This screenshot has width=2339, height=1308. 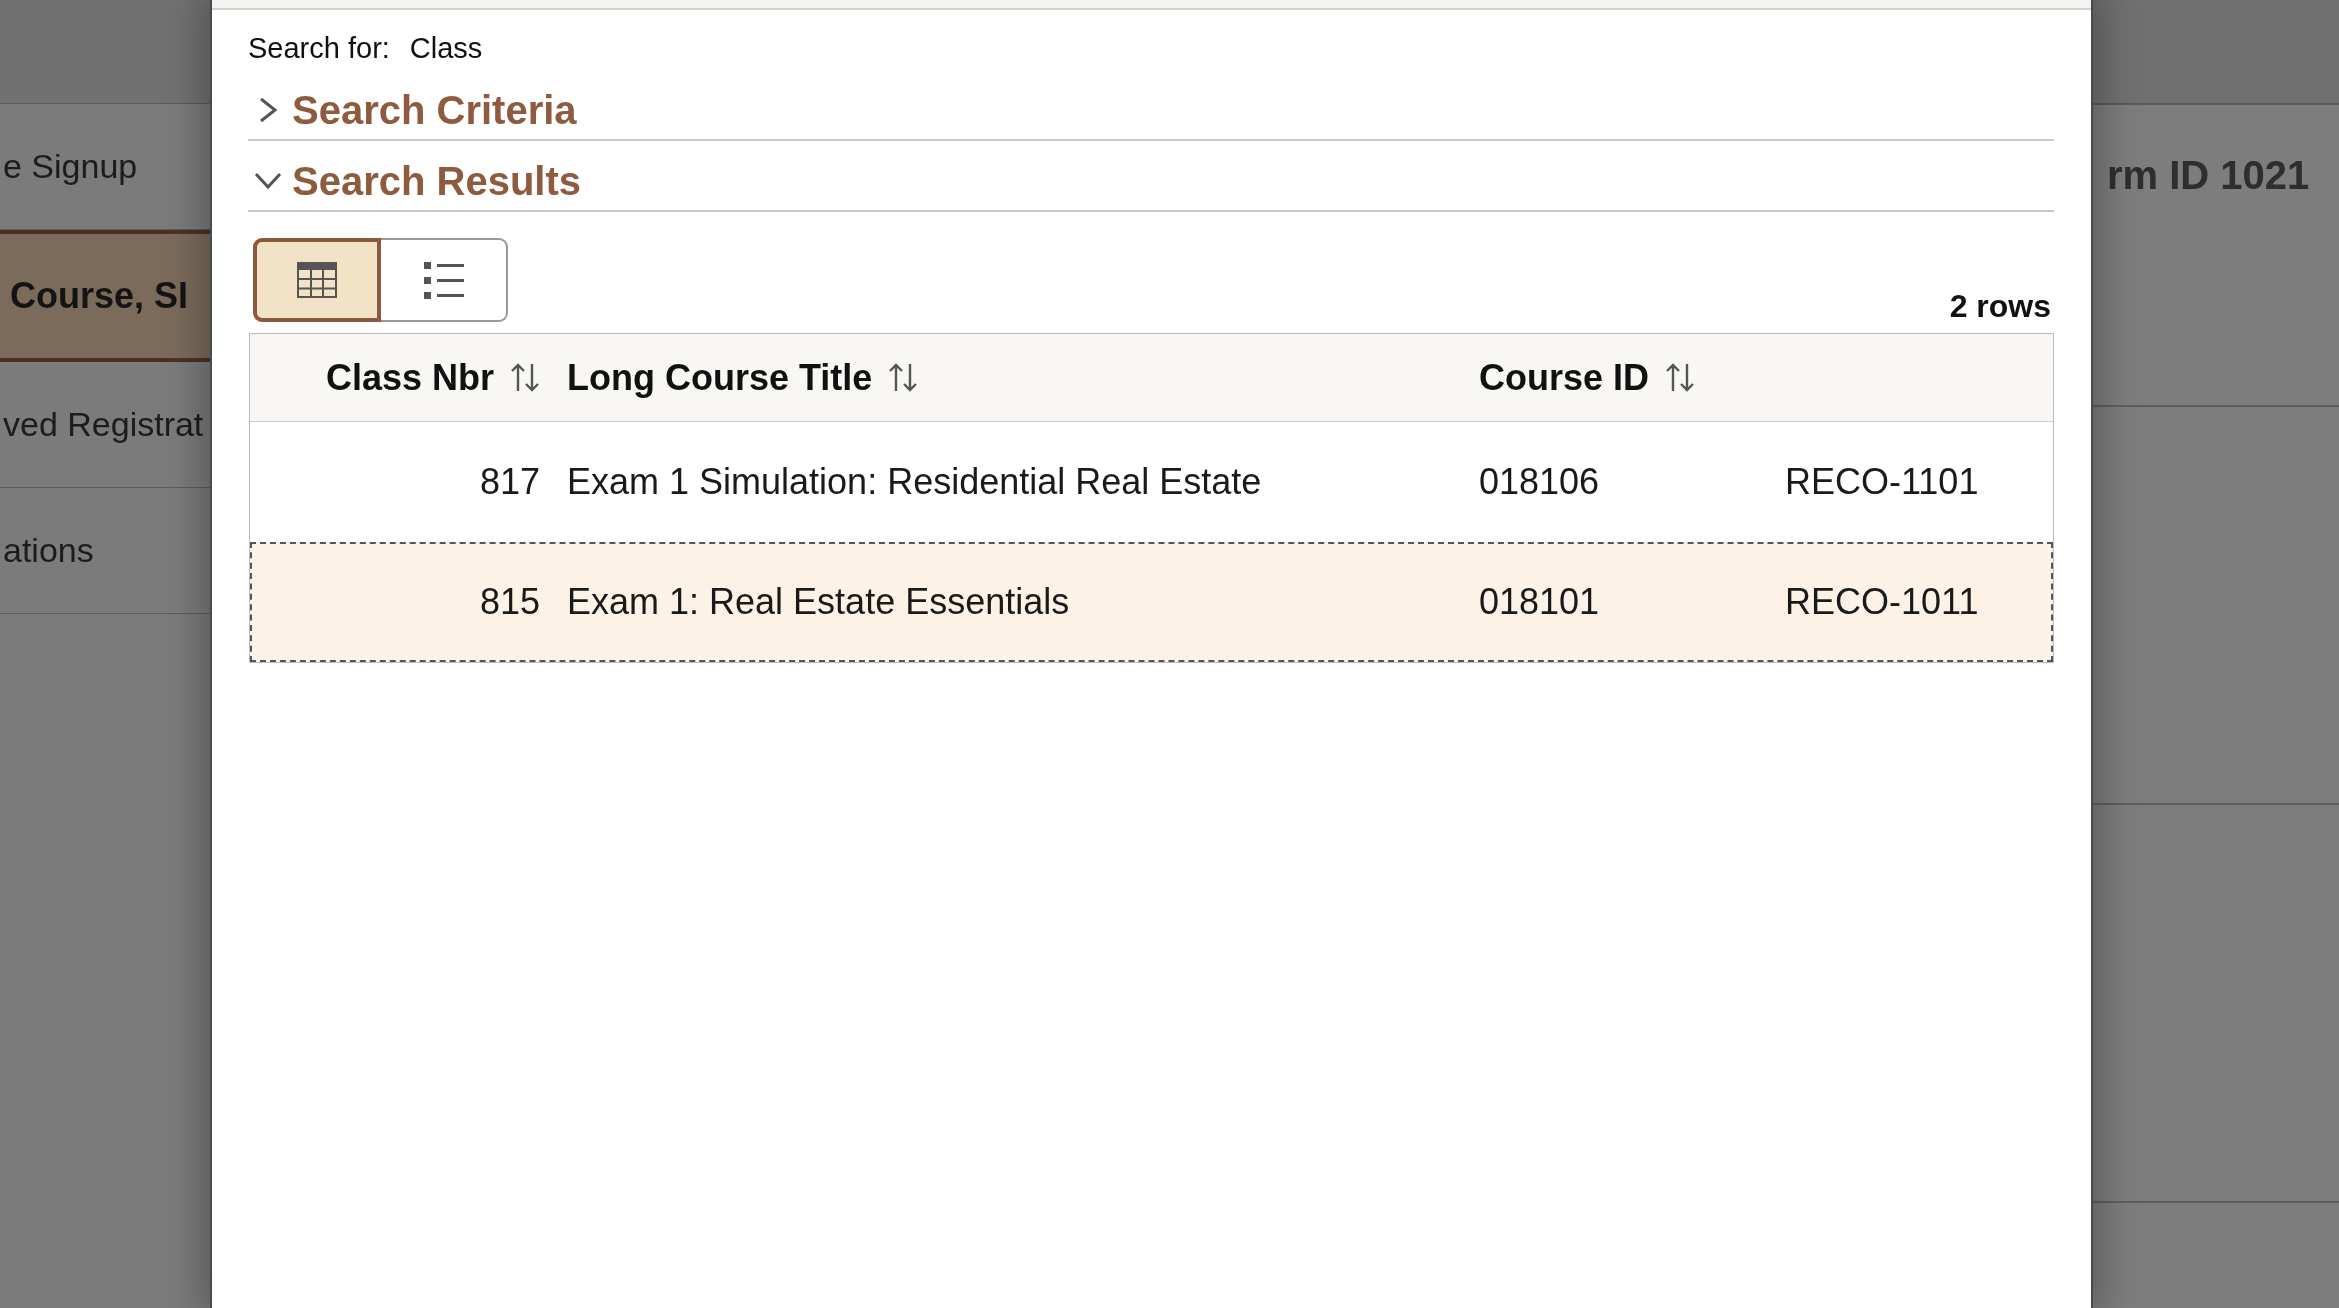 I want to click on grid-view-button, so click(x=317, y=280).